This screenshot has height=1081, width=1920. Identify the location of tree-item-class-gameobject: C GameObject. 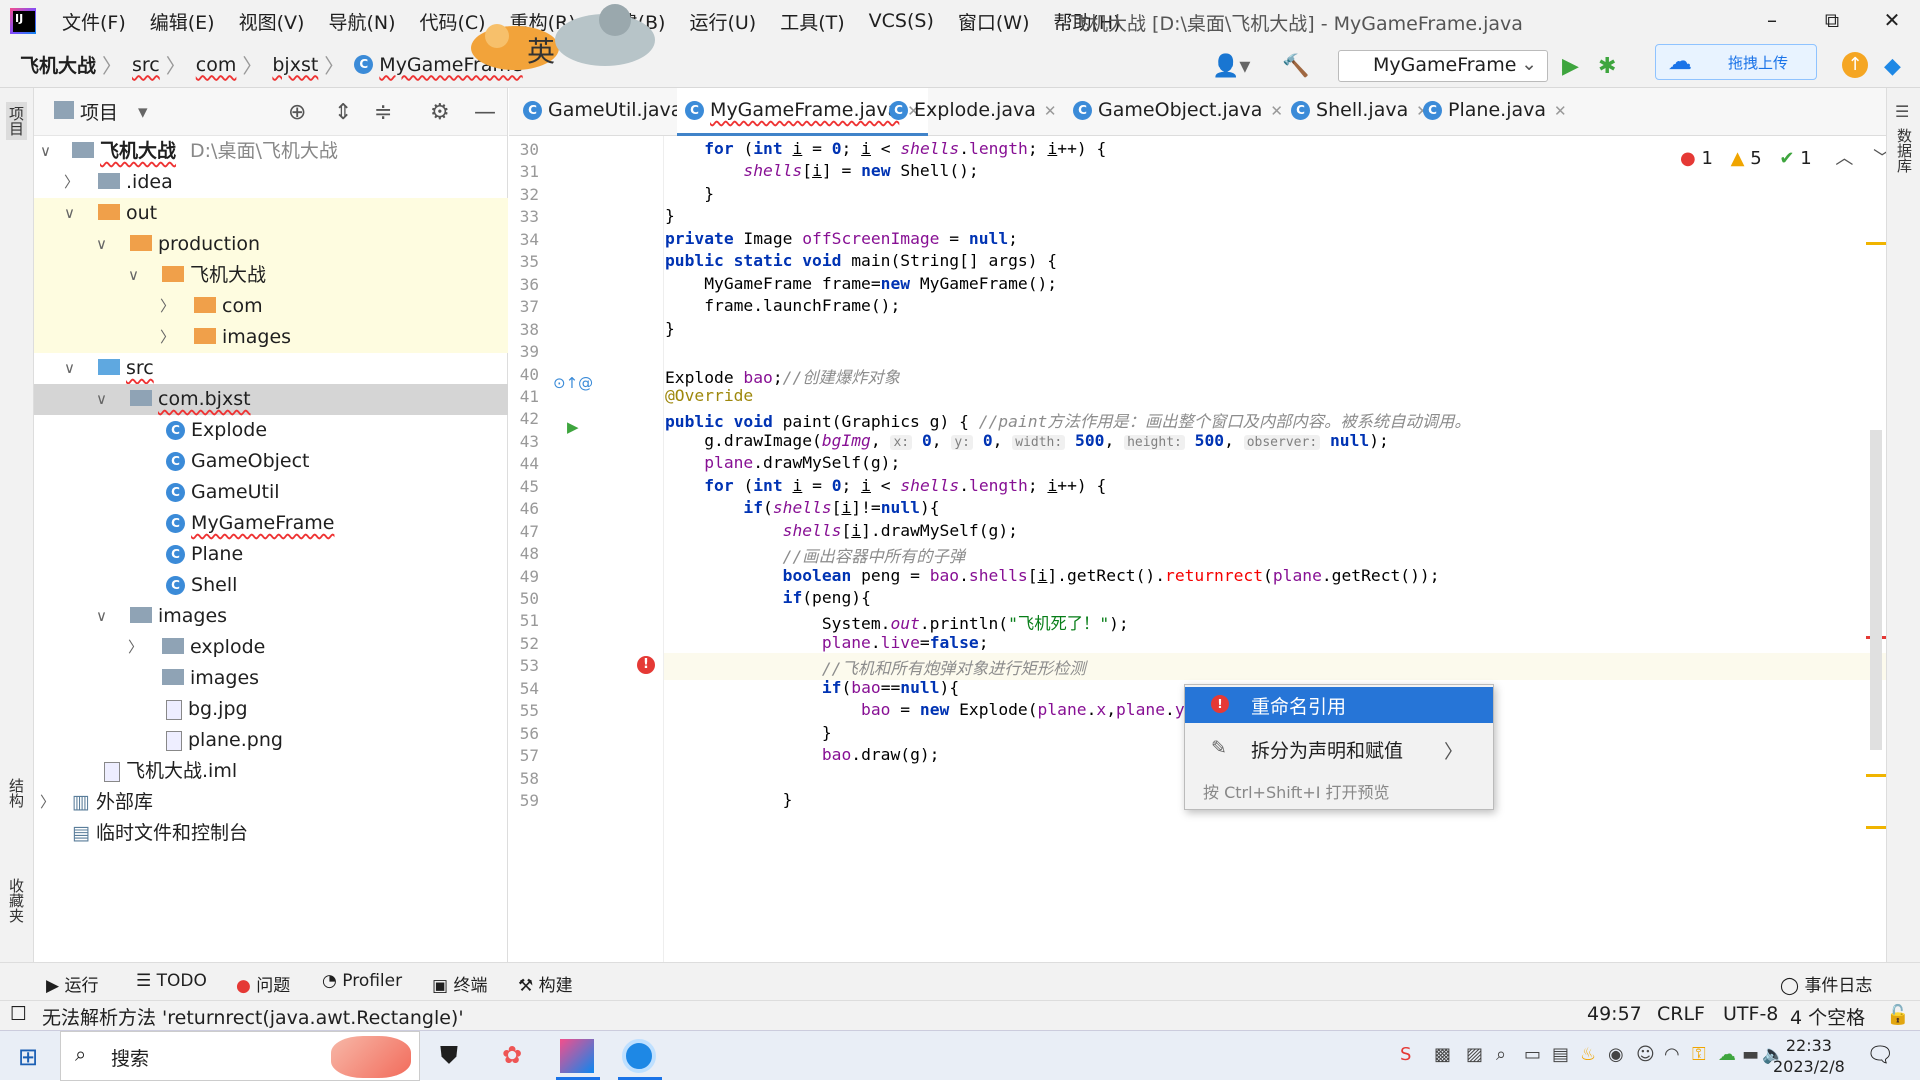
(271, 461).